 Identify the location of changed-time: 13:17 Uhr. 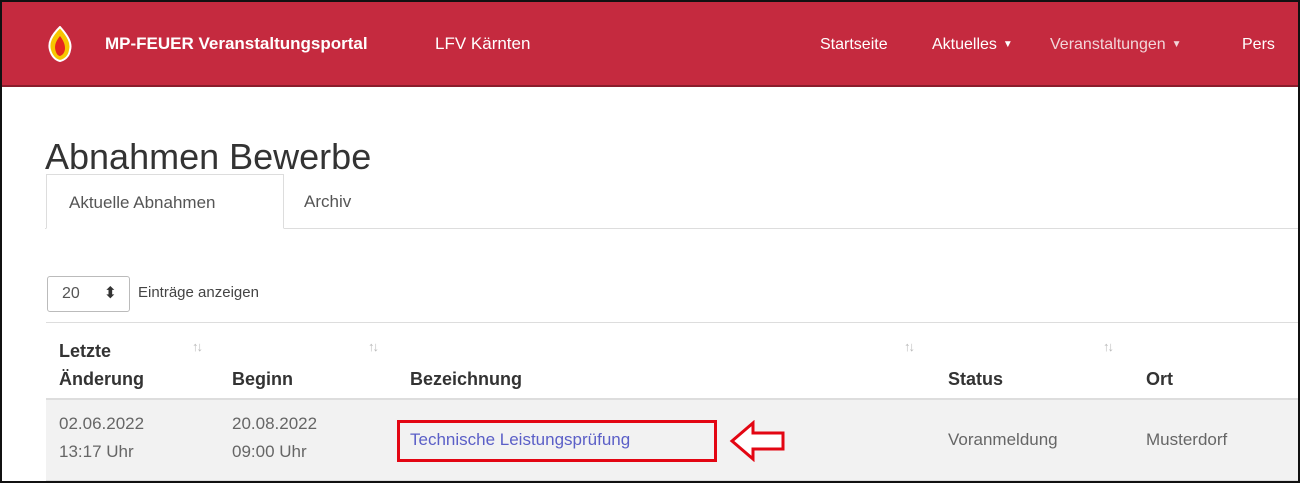
(96, 451).